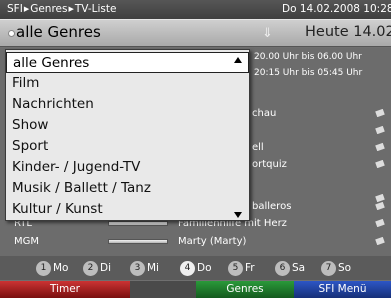 The image size is (391, 298). What do you see at coordinates (97, 268) in the screenshot?
I see `day-button-di: 2 Di` at bounding box center [97, 268].